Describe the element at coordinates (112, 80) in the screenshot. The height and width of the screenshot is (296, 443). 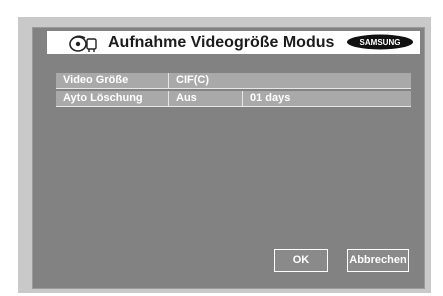
I see `setting-label: Video Größe` at that location.